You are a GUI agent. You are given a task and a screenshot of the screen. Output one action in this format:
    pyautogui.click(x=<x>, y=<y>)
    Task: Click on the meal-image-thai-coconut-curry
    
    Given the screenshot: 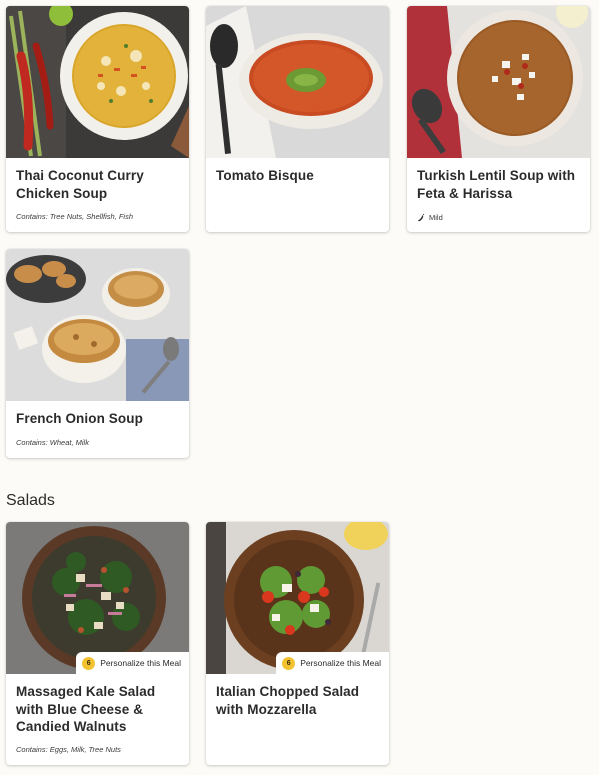 What is the action you would take?
    pyautogui.click(x=97, y=82)
    